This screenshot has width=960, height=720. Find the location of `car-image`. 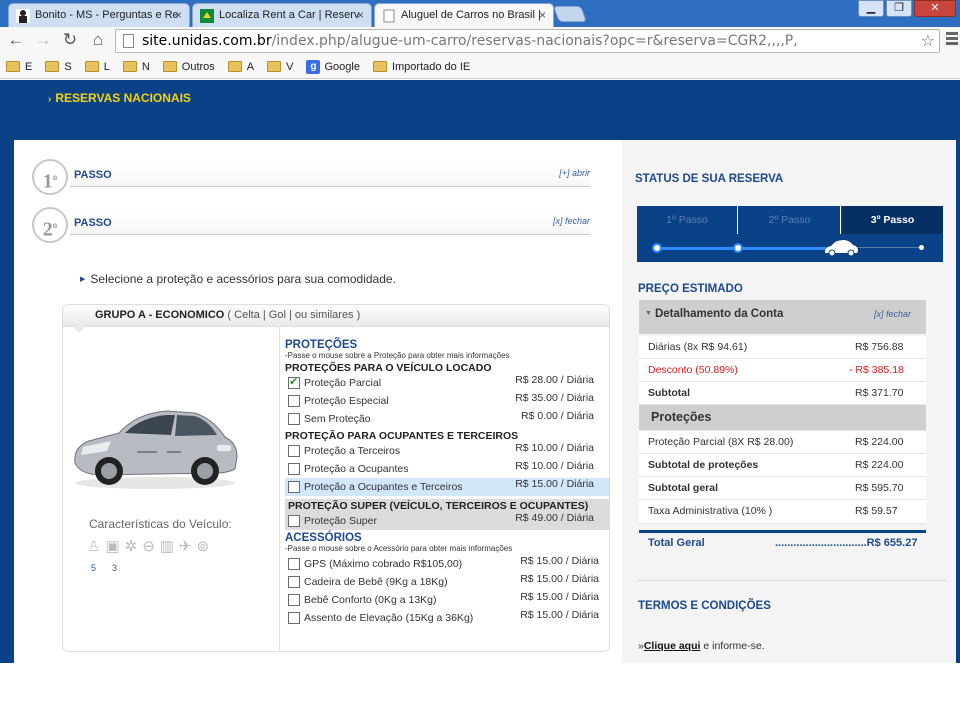

car-image is located at coordinates (156, 449).